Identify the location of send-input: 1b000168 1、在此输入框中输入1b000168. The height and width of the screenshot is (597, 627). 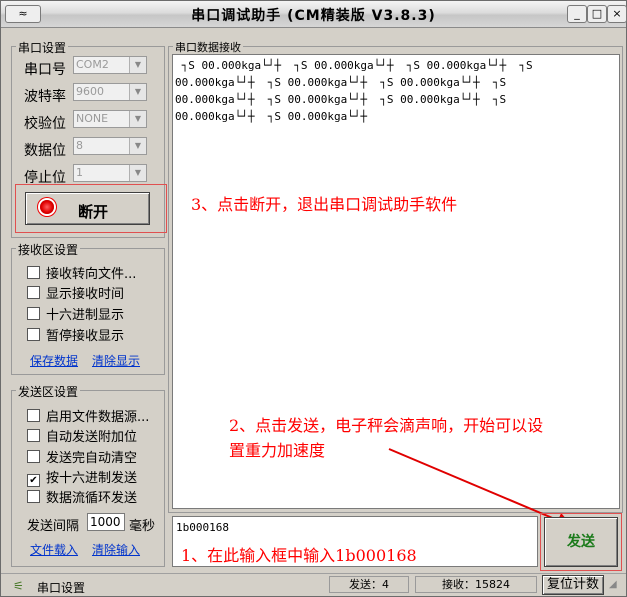
(355, 541).